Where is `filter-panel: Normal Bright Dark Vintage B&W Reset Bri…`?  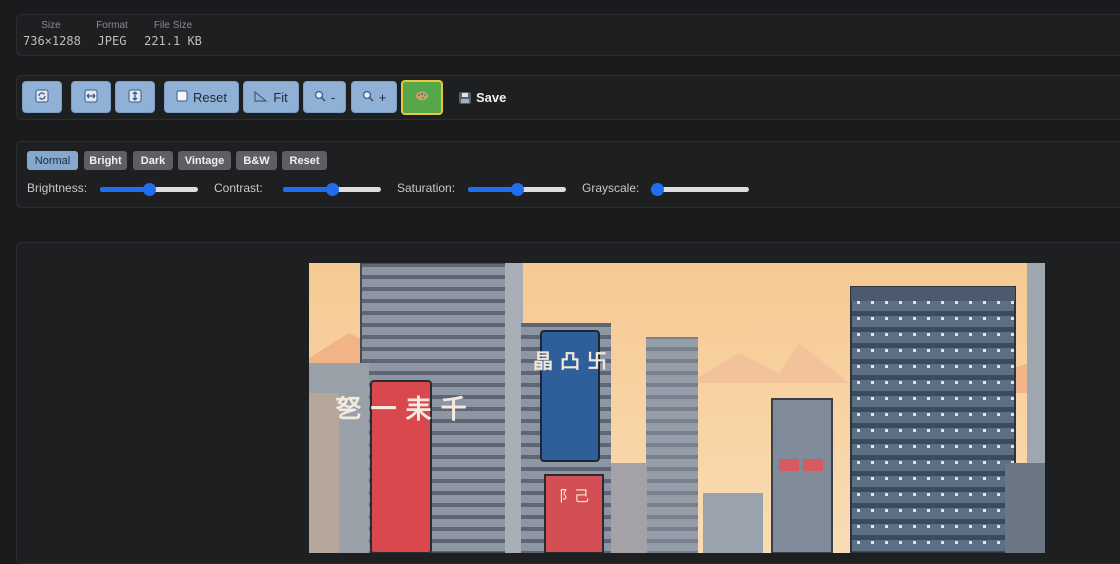 filter-panel: Normal Bright Dark Vintage B&W Reset Bri… is located at coordinates (568, 174).